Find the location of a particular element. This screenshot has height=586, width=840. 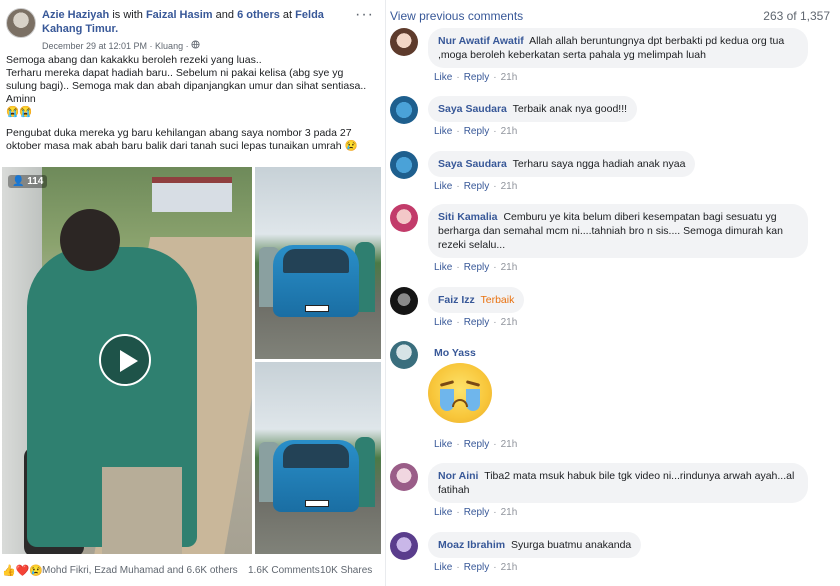

commenter-name: Faiz Izz is located at coordinates (456, 300).